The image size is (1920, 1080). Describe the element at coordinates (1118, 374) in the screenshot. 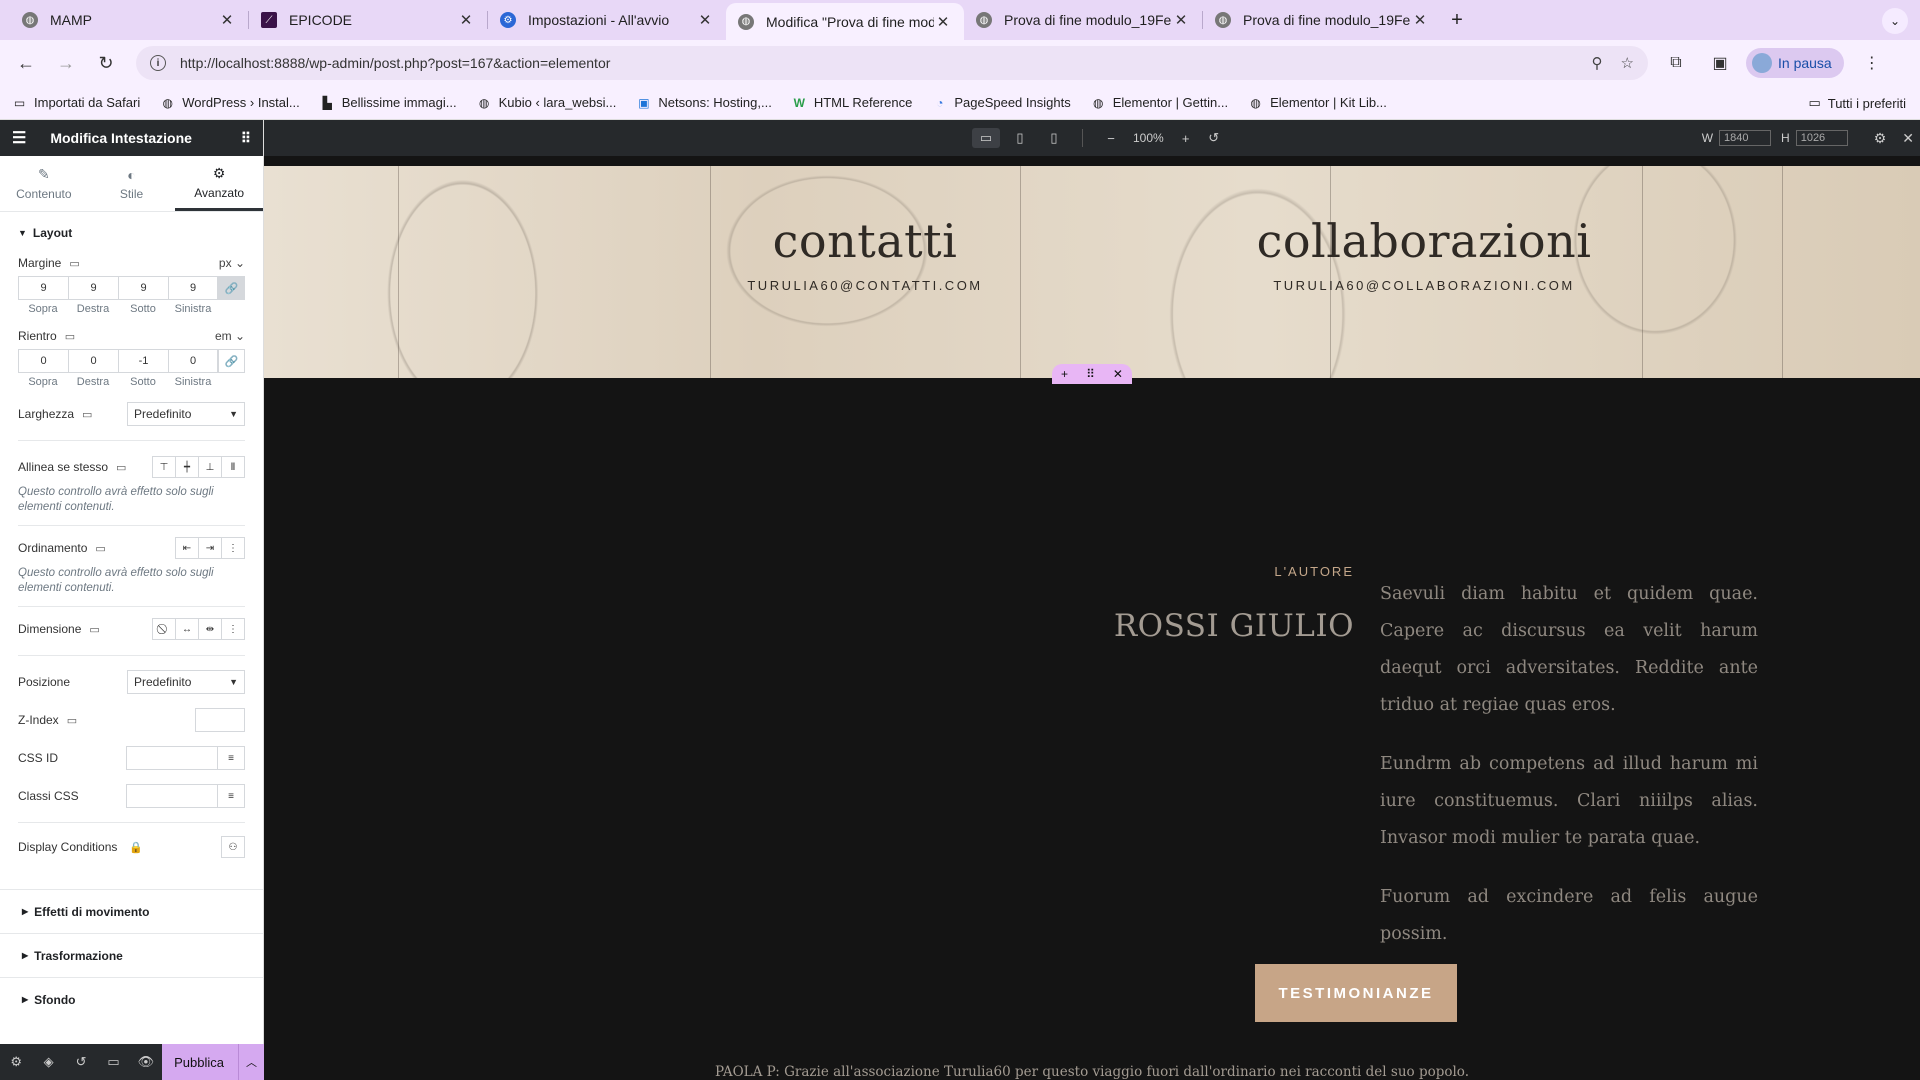

I see `delete-section-icon: ✕` at that location.